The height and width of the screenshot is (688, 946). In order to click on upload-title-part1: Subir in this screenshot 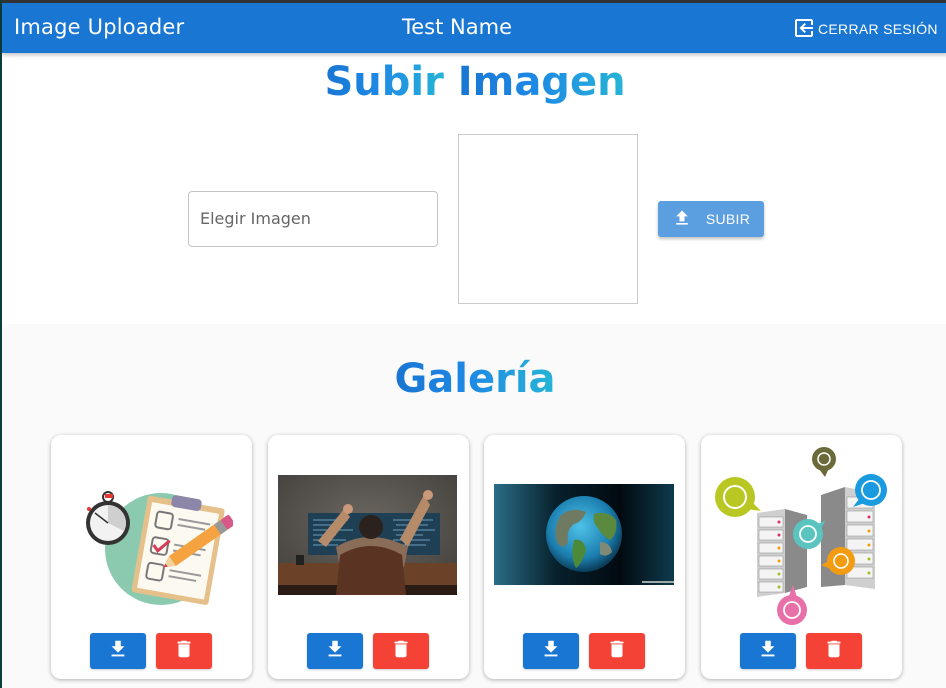, I will do `click(384, 82)`.